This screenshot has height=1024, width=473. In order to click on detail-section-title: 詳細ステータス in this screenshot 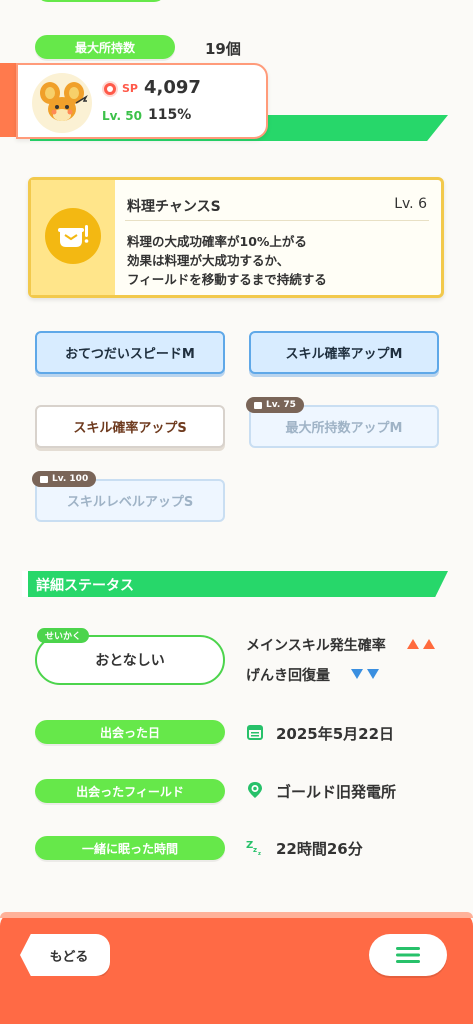, I will do `click(85, 586)`.